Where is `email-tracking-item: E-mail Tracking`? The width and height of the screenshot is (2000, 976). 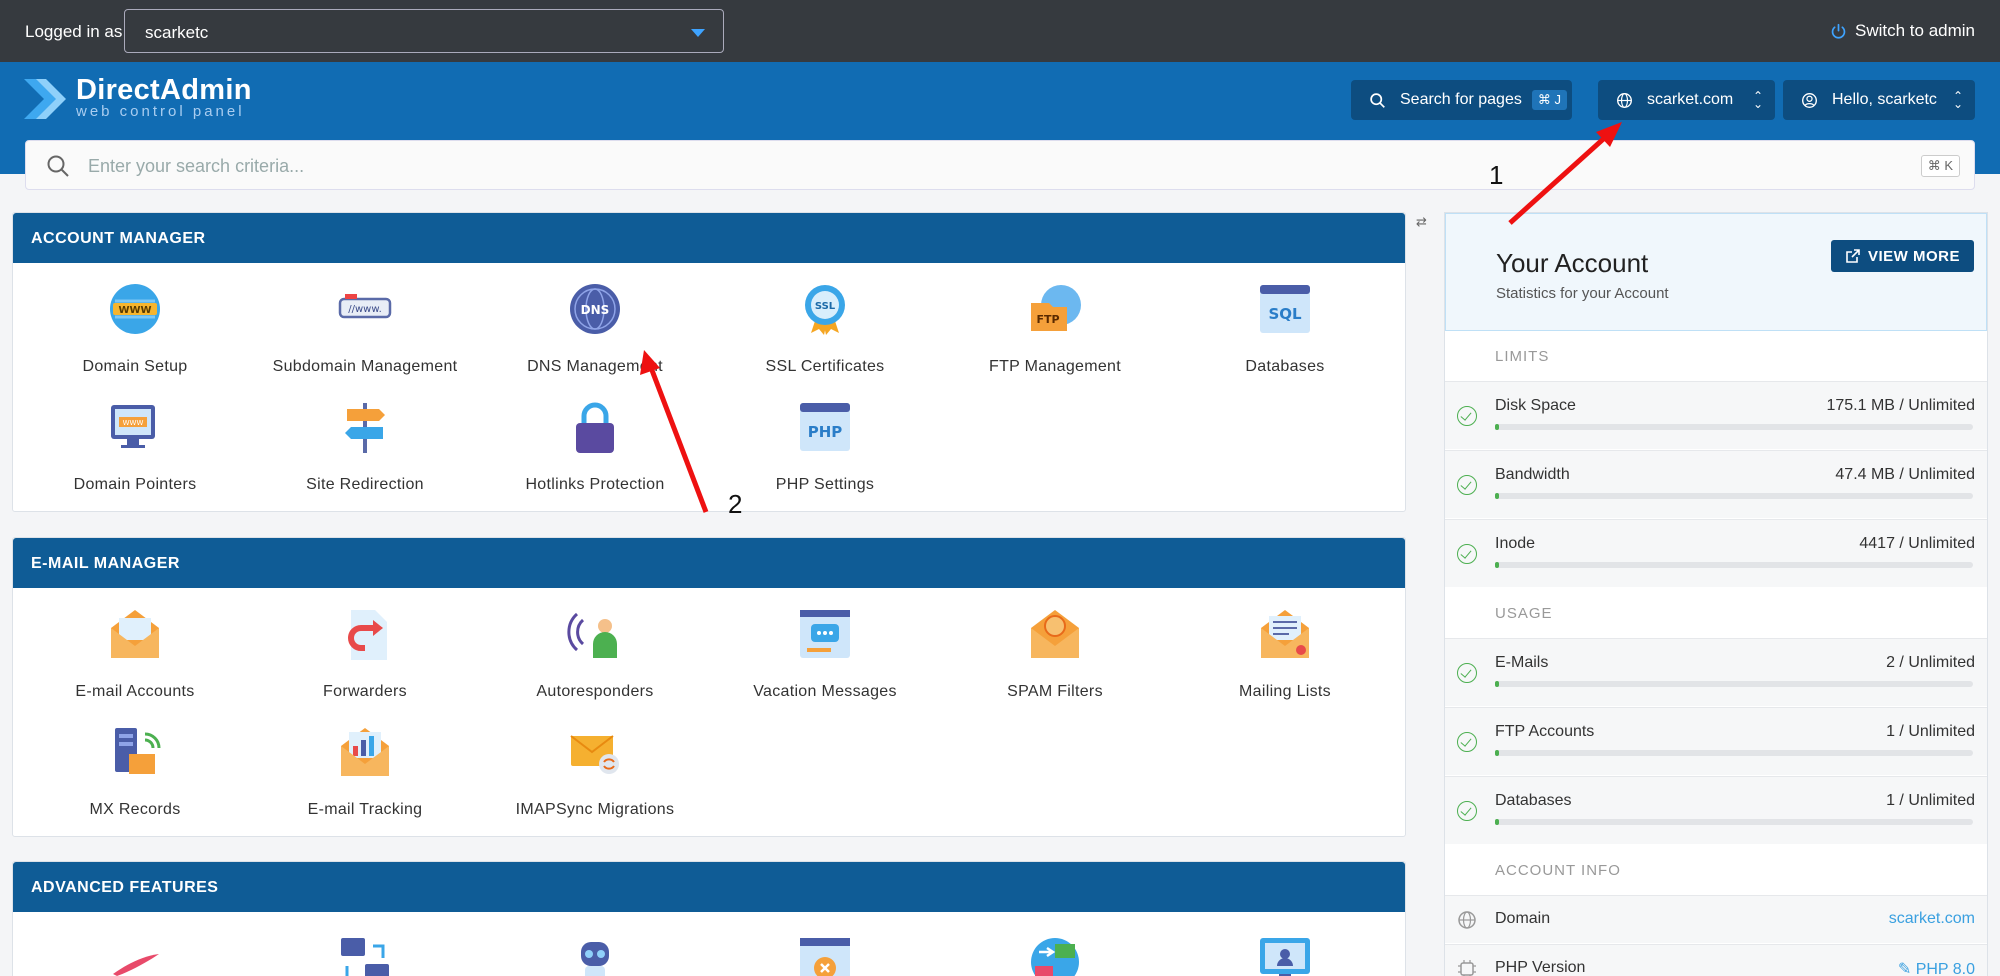
email-tracking-item: E-mail Tracking is located at coordinates (365, 771).